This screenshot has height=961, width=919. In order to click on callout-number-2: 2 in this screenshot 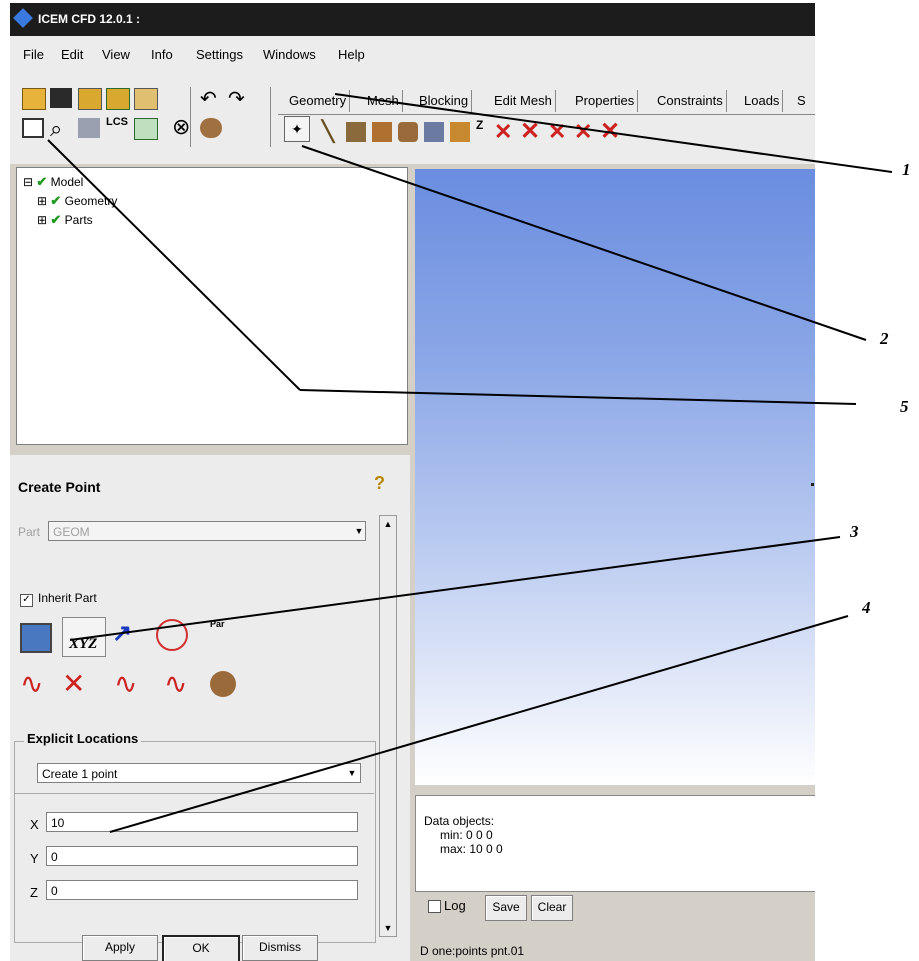, I will do `click(884, 338)`.